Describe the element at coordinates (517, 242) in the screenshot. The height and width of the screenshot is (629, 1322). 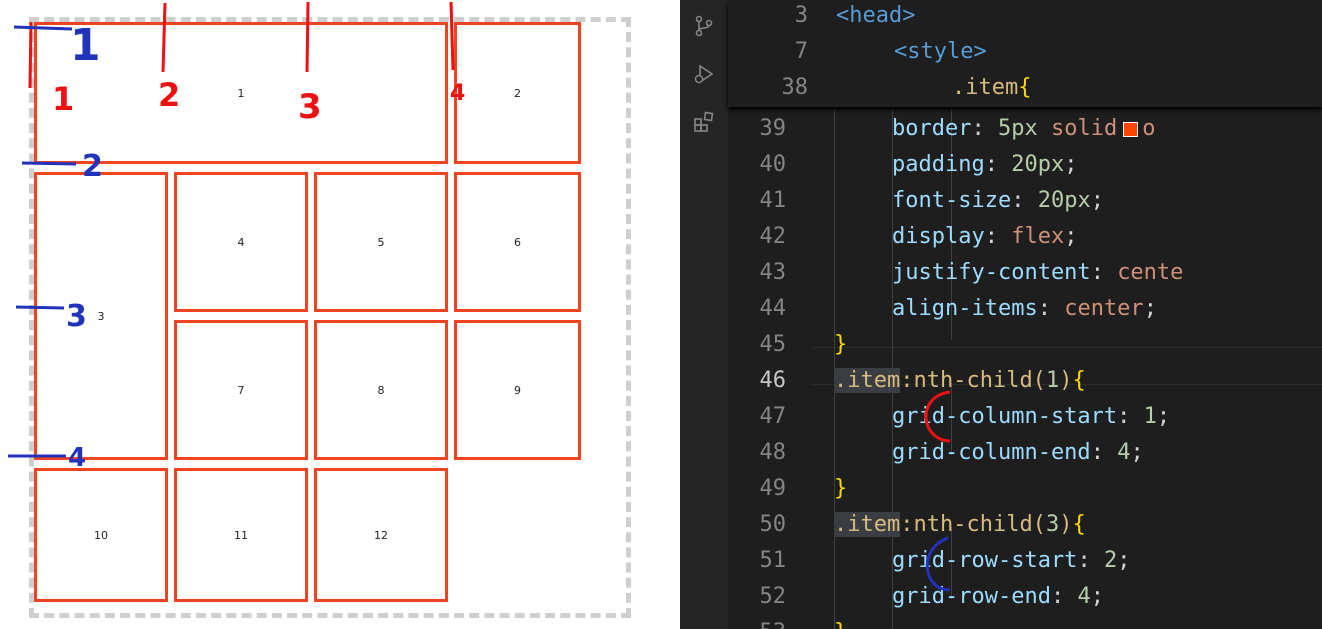
I see `grid-item-6: 6` at that location.